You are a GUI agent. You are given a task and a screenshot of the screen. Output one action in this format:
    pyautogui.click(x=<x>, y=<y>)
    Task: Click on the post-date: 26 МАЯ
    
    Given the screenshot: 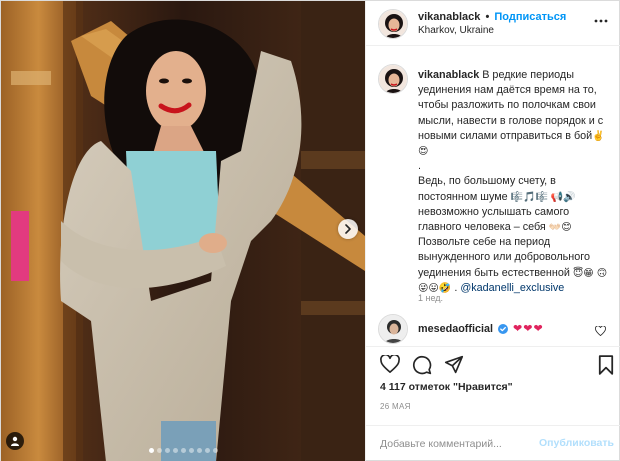 What is the action you would take?
    pyautogui.click(x=395, y=406)
    